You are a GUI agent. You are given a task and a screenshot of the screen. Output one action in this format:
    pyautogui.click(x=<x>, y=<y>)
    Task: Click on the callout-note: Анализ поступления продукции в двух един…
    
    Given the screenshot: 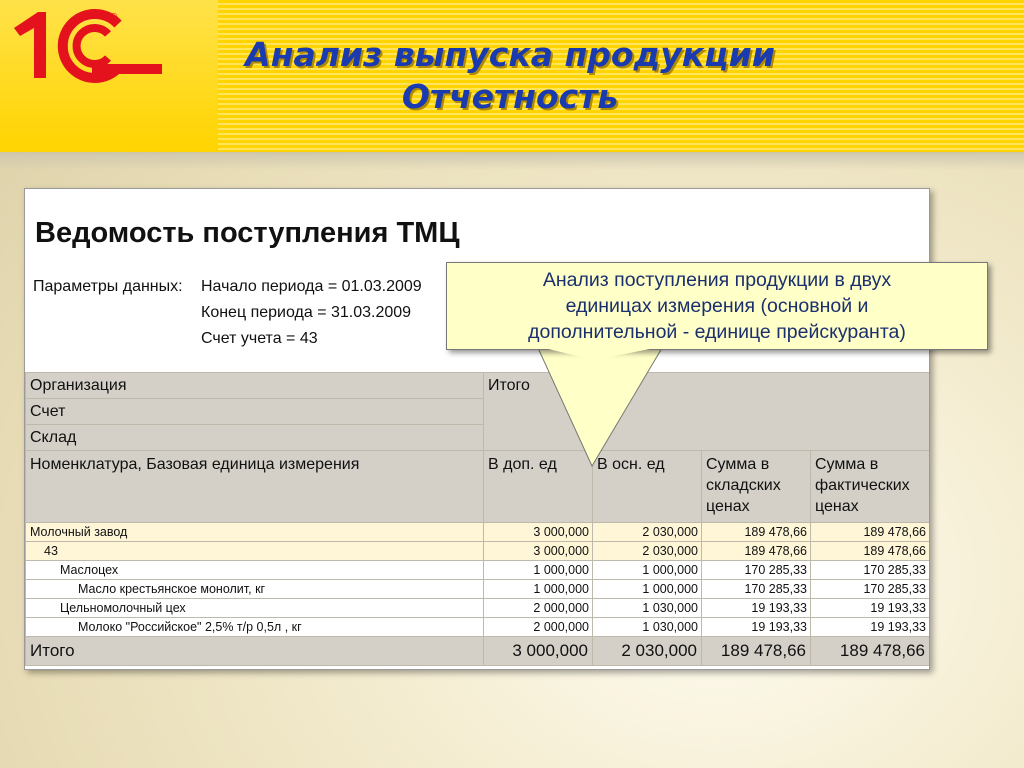 What is the action you would take?
    pyautogui.click(x=717, y=306)
    